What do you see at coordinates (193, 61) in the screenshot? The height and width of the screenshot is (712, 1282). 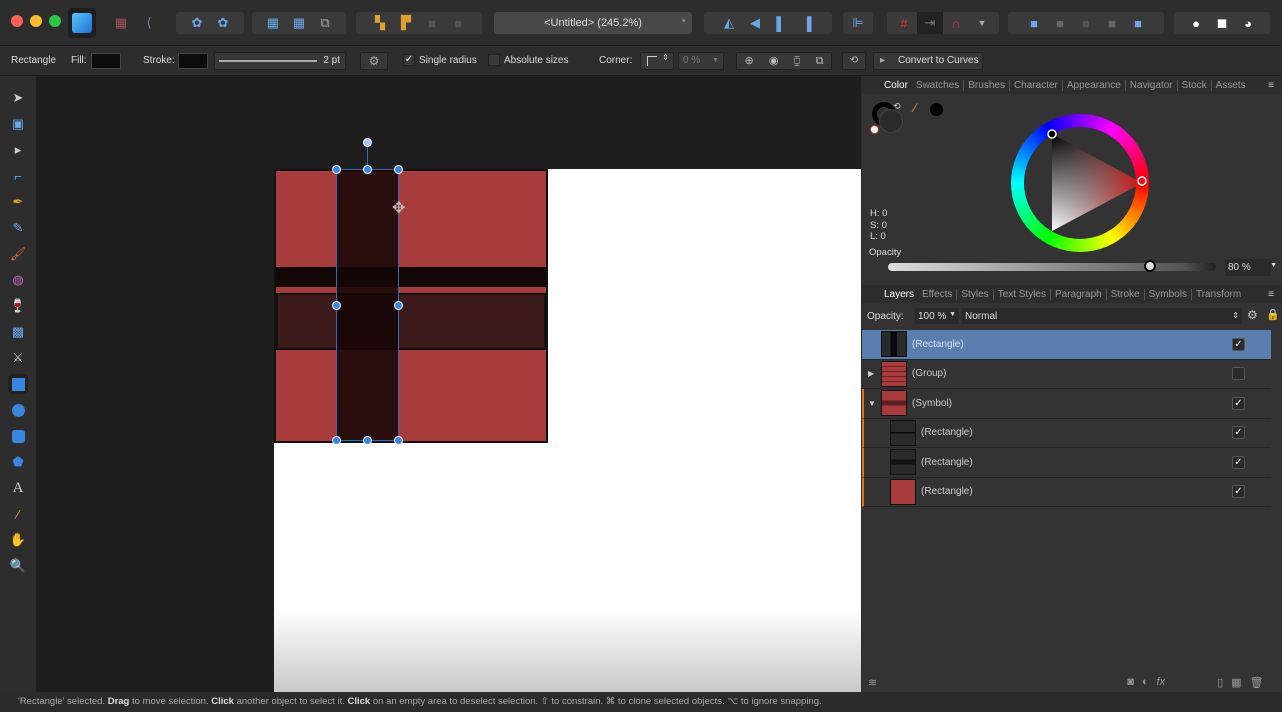 I see `stroke-swatch` at bounding box center [193, 61].